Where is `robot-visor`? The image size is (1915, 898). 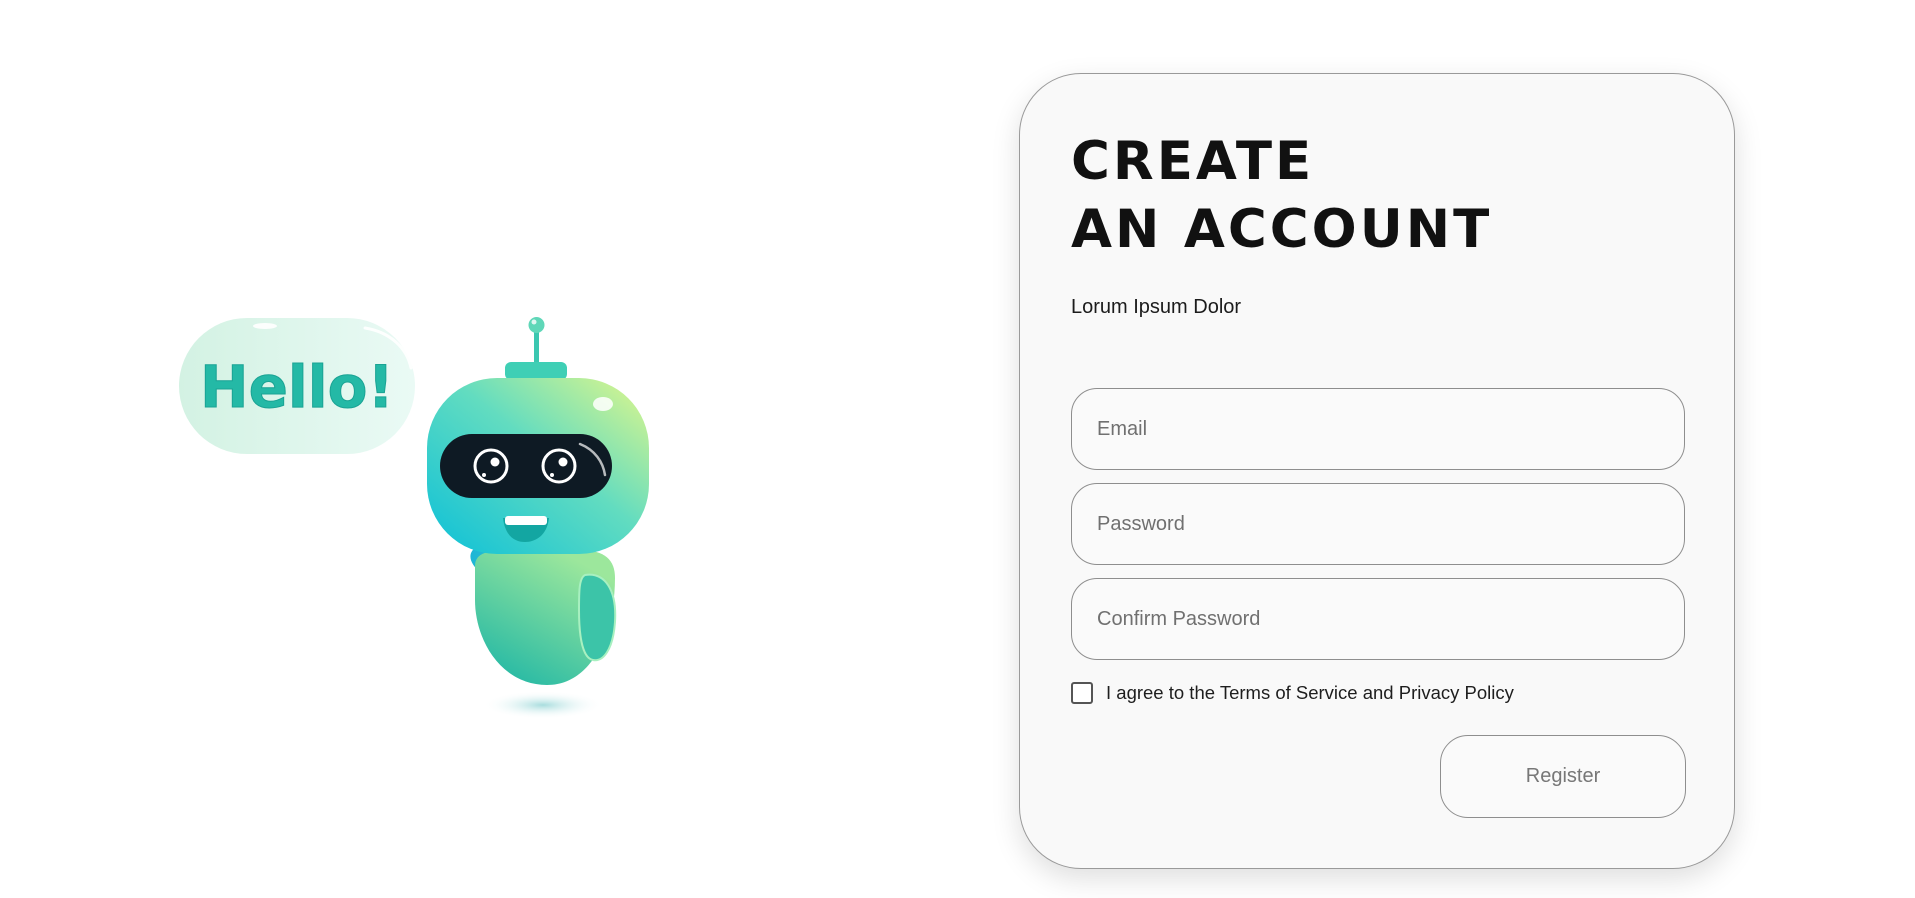
robot-visor is located at coordinates (526, 466).